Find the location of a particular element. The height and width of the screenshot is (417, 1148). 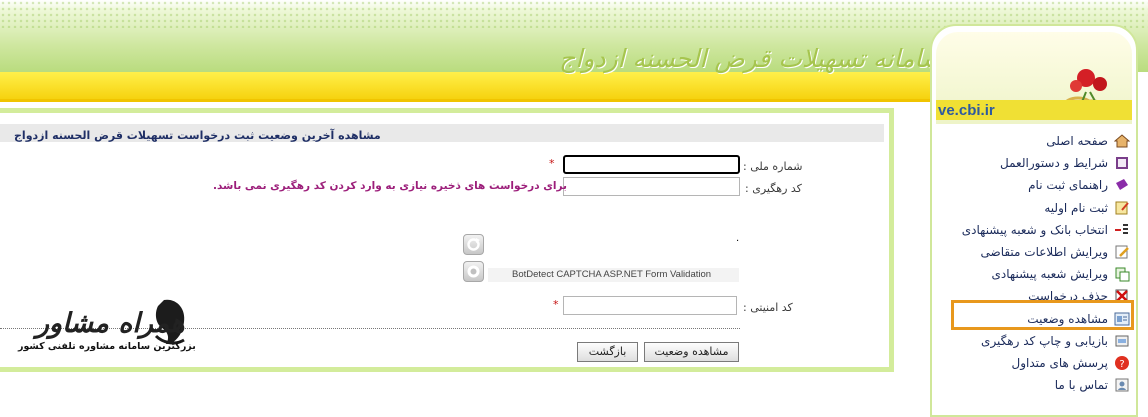

brand-name: همراه مشاور is located at coordinates (110, 323).